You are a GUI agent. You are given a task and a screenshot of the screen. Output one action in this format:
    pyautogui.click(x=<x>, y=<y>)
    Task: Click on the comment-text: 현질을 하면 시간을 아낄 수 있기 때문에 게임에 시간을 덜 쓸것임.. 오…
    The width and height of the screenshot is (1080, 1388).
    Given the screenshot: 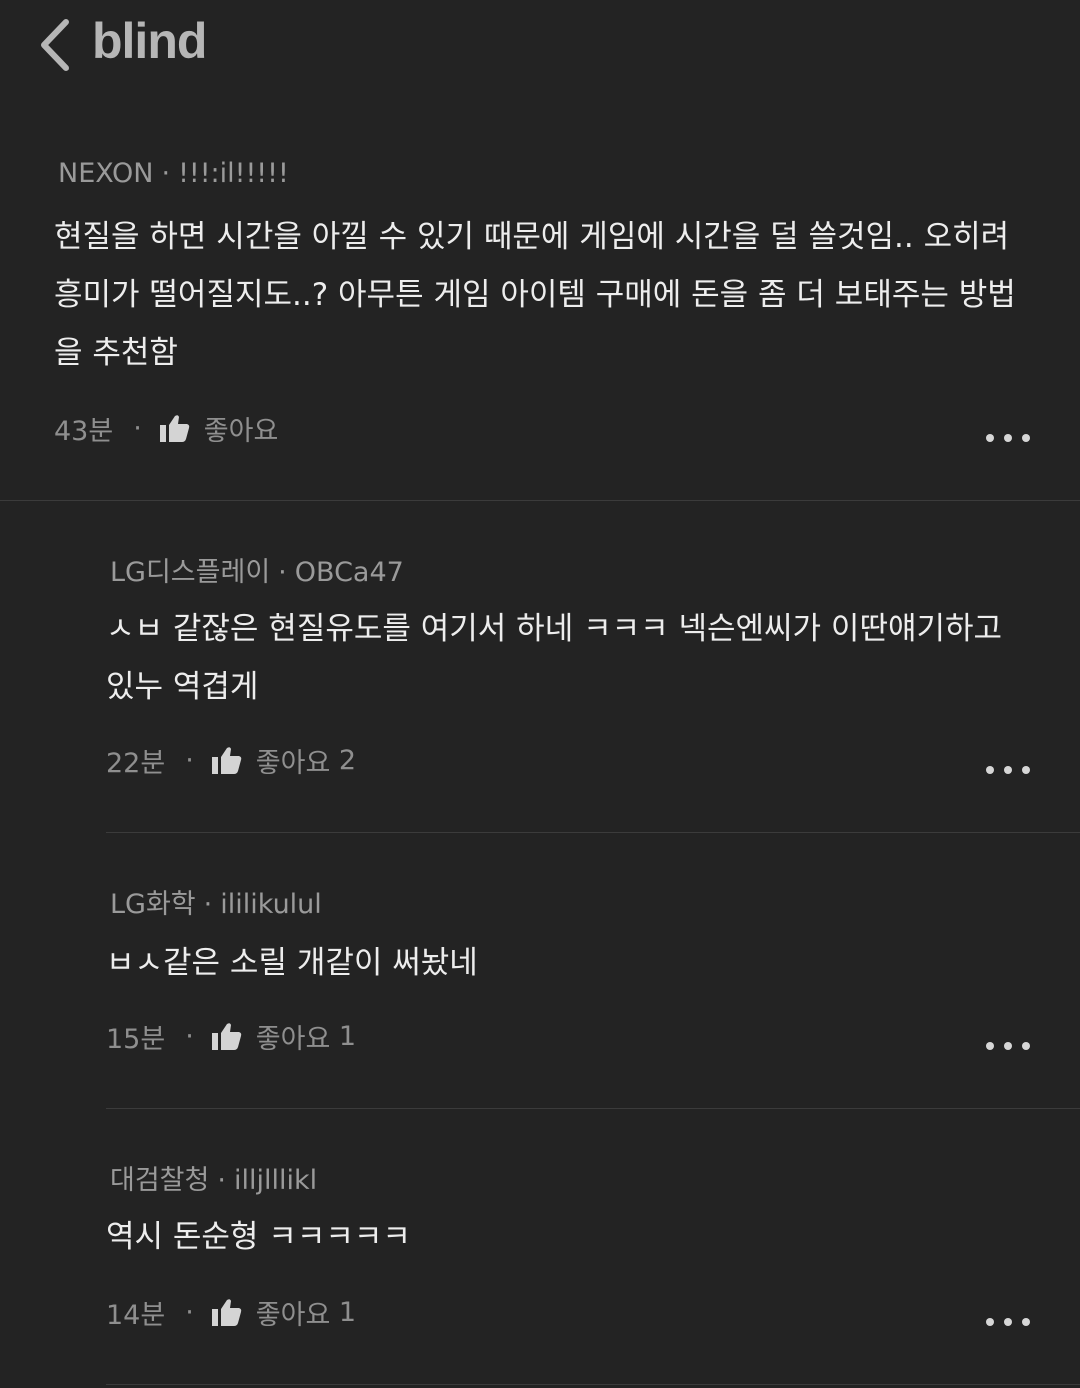 What is the action you would take?
    pyautogui.click(x=535, y=295)
    